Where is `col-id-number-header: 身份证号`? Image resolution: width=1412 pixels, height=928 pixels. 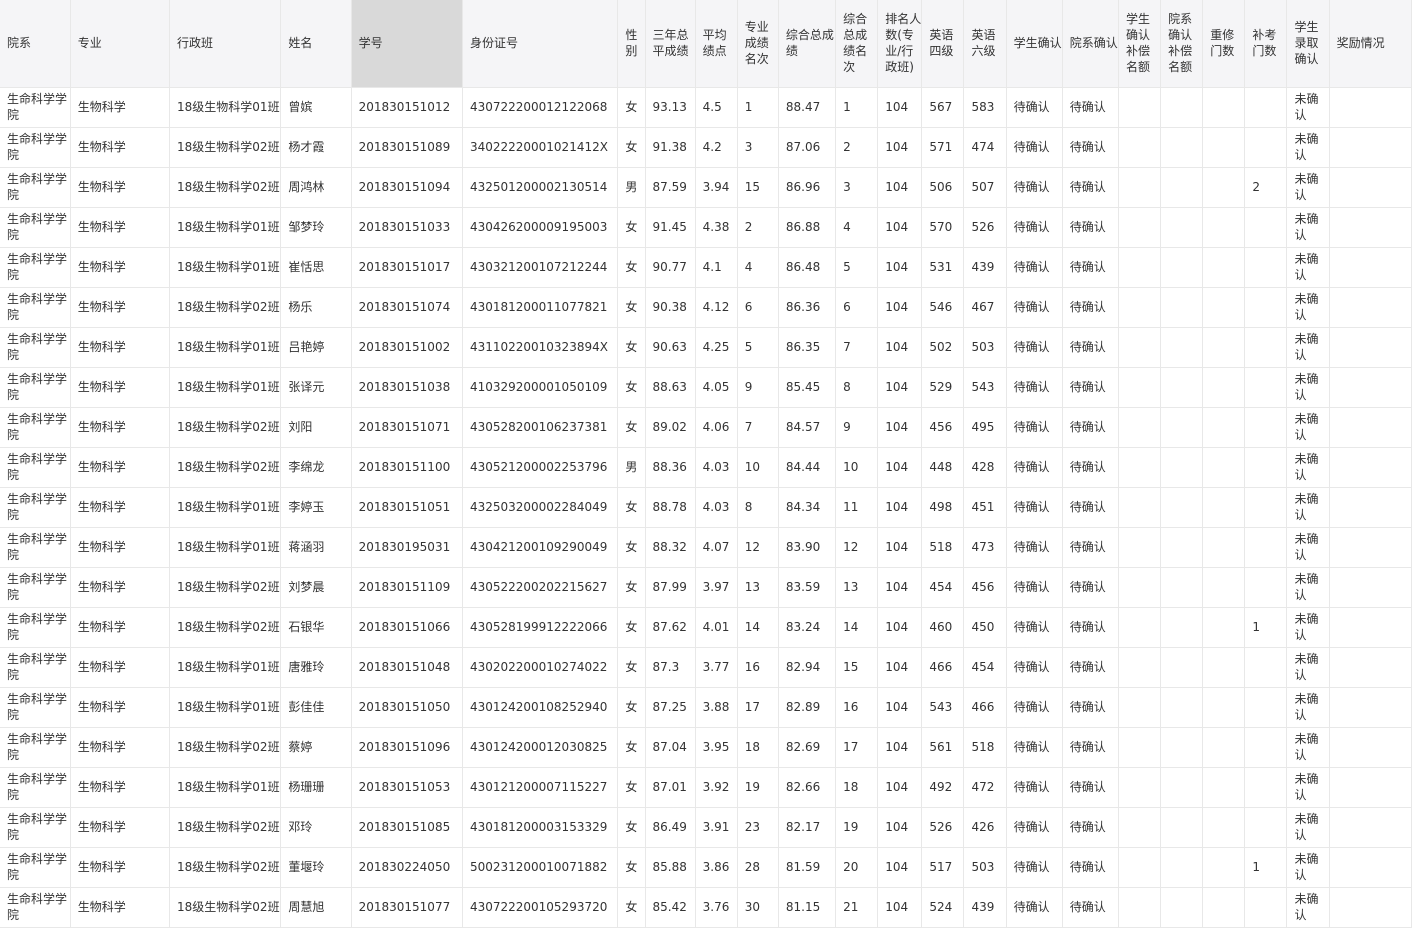
col-id-number-header: 身份证号 is located at coordinates (540, 44).